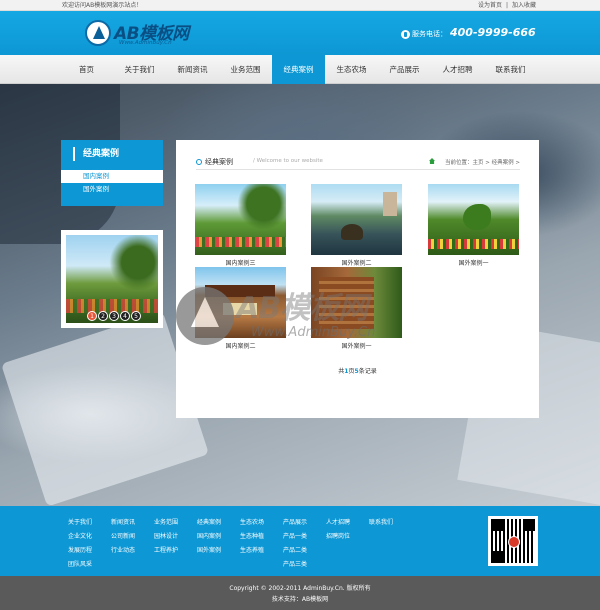  I want to click on slideshow-dot: 1, so click(92, 316).